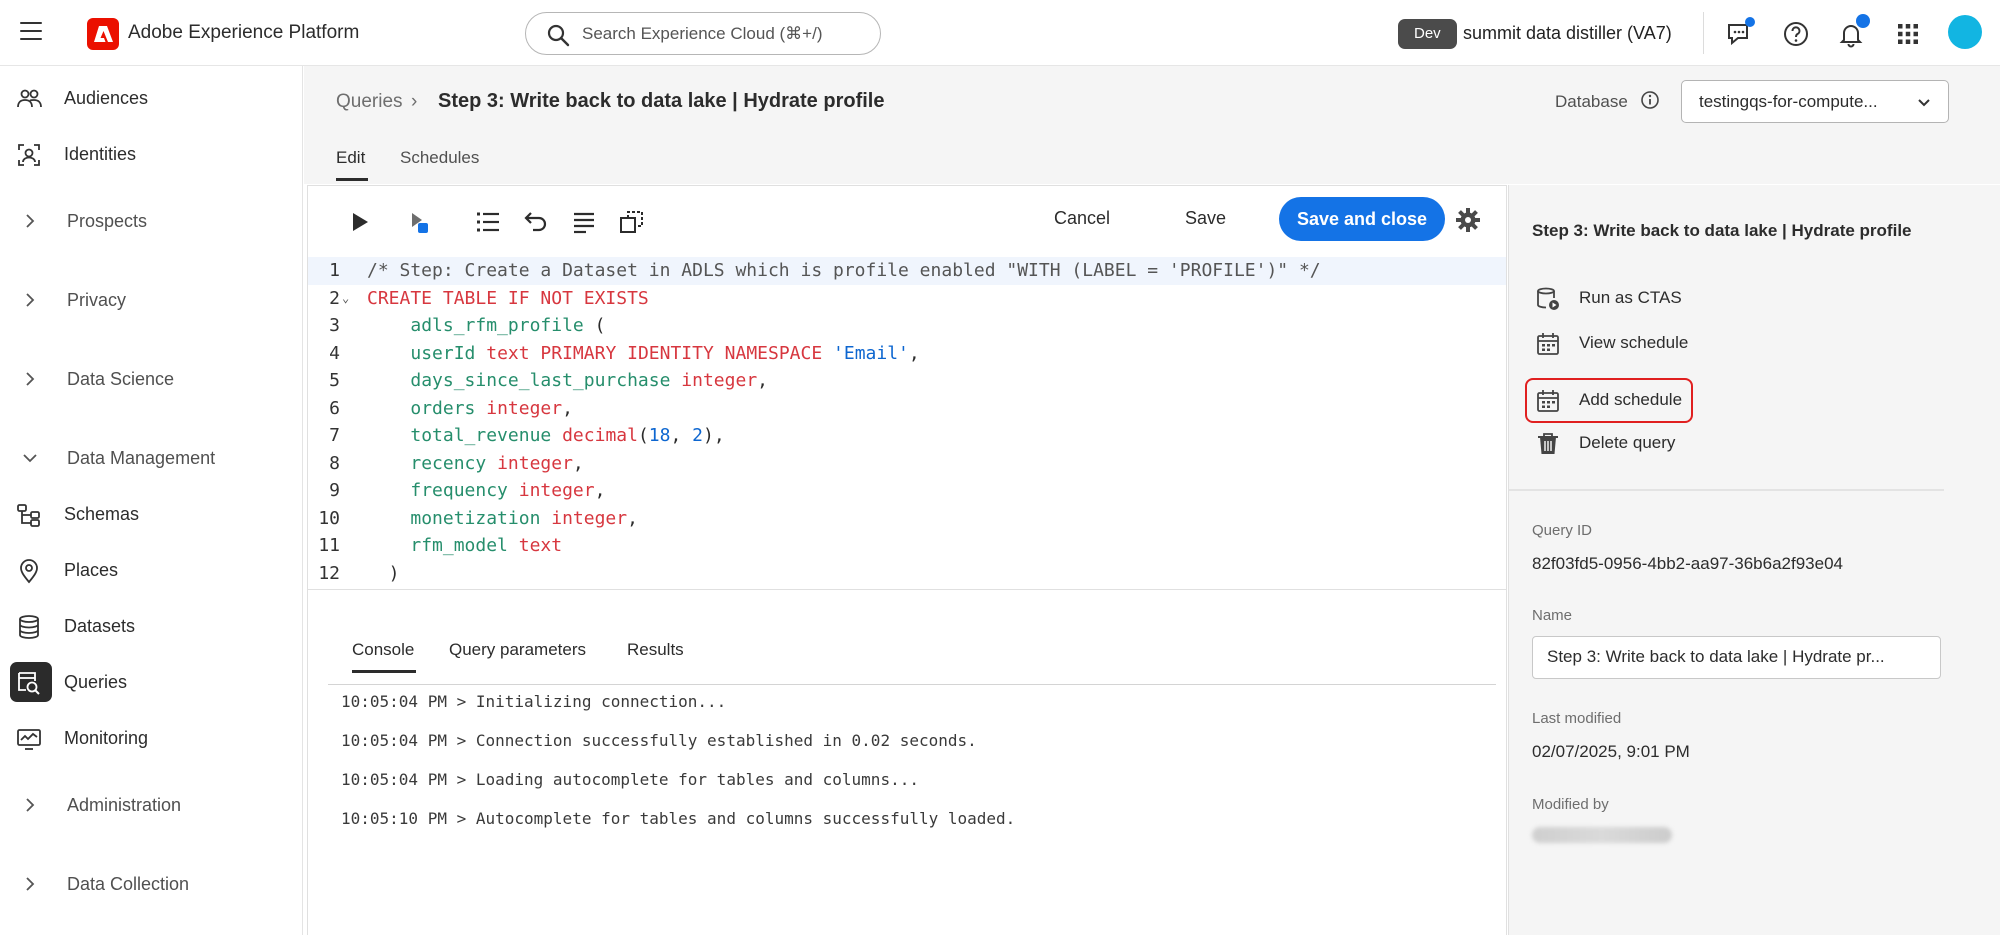 This screenshot has width=2000, height=935. What do you see at coordinates (150, 154) in the screenshot?
I see `sidebar-item-identities: Identities` at bounding box center [150, 154].